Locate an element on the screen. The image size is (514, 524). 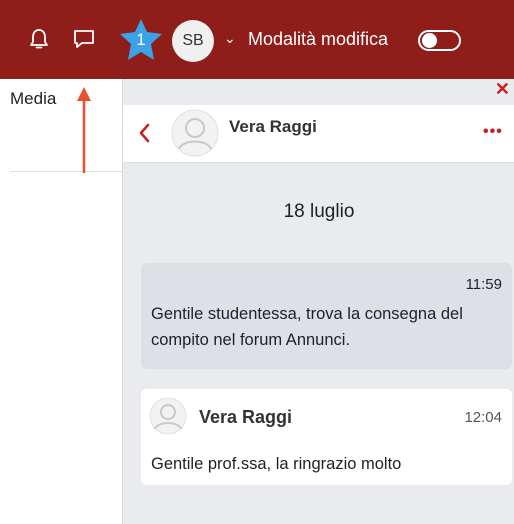
toggle-knob is located at coordinates (429, 40).